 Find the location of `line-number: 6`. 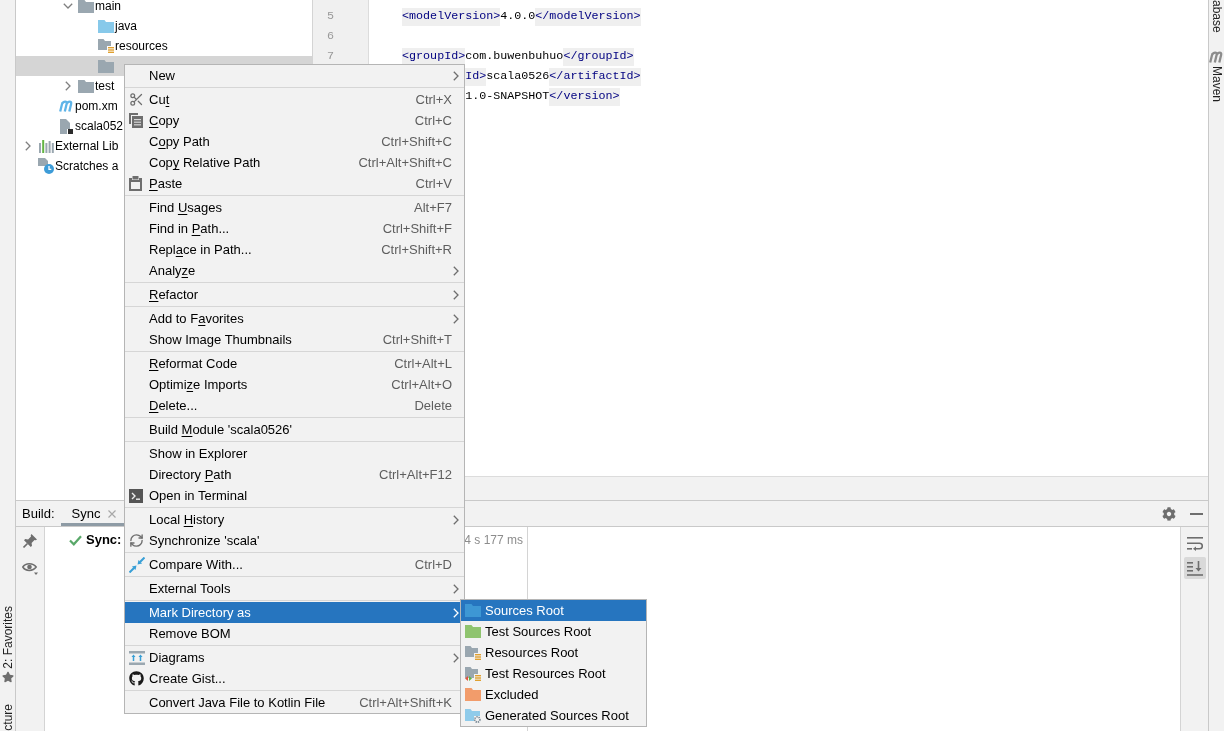

line-number: 6 is located at coordinates (330, 37).